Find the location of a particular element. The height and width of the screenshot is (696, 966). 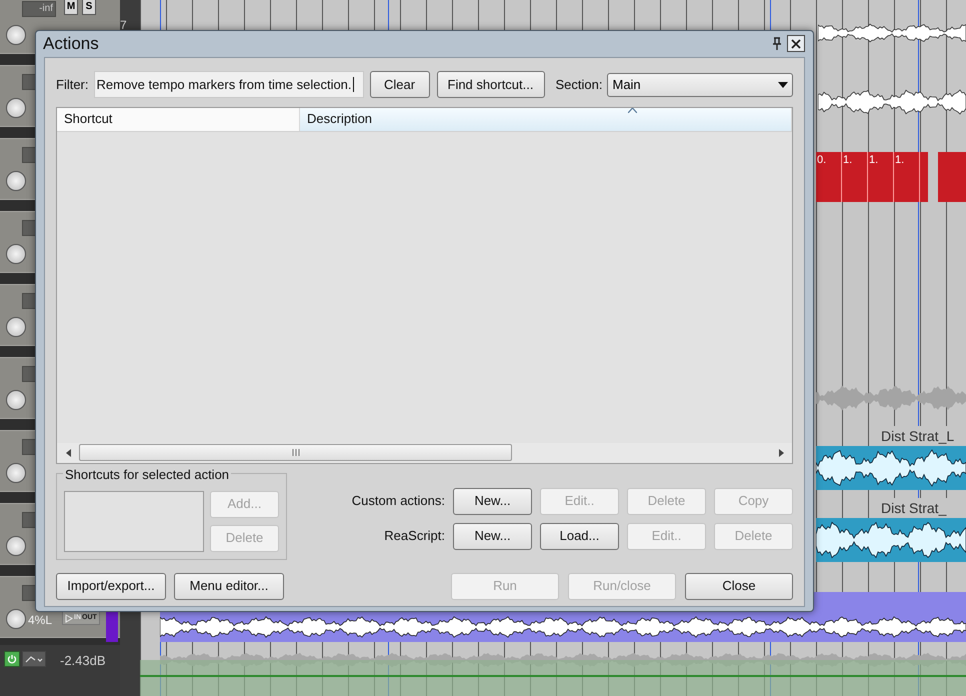

pan-value: 4%L is located at coordinates (40, 620).